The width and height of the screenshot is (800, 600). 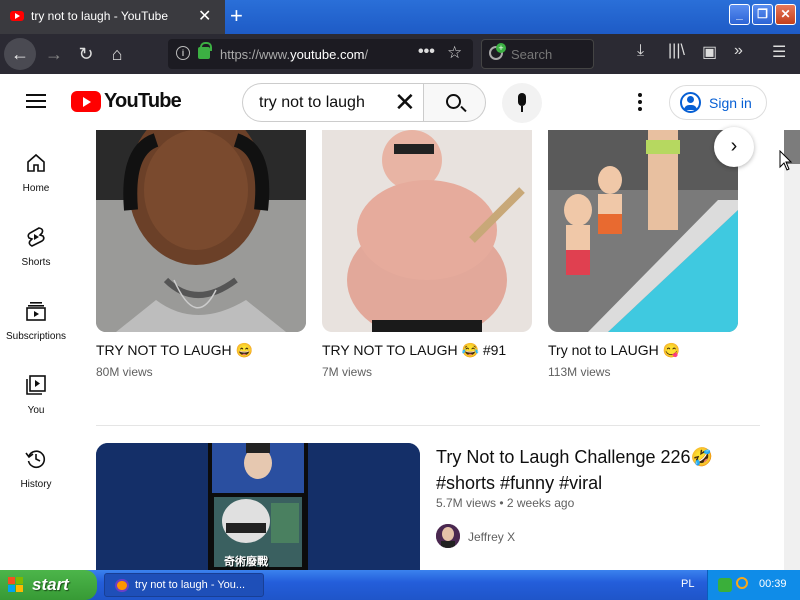 I want to click on window-controls: _ ❐ ✕, so click(x=762, y=14).